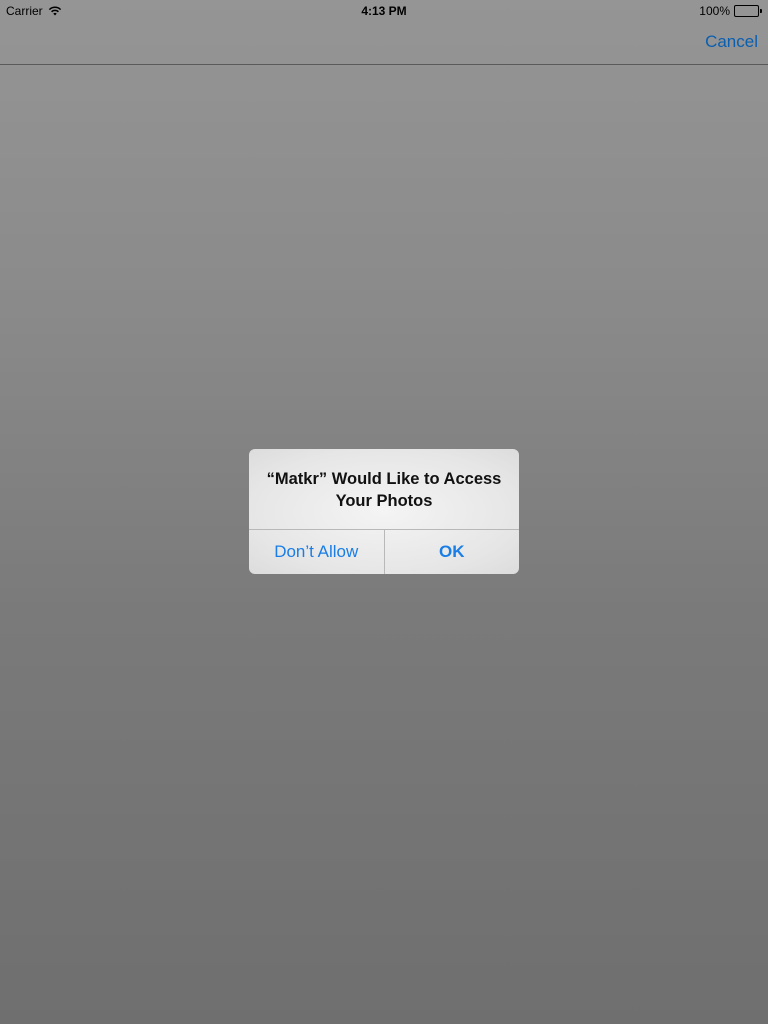  Describe the element at coordinates (731, 42) in the screenshot. I see `cancel-button: Cancel` at that location.